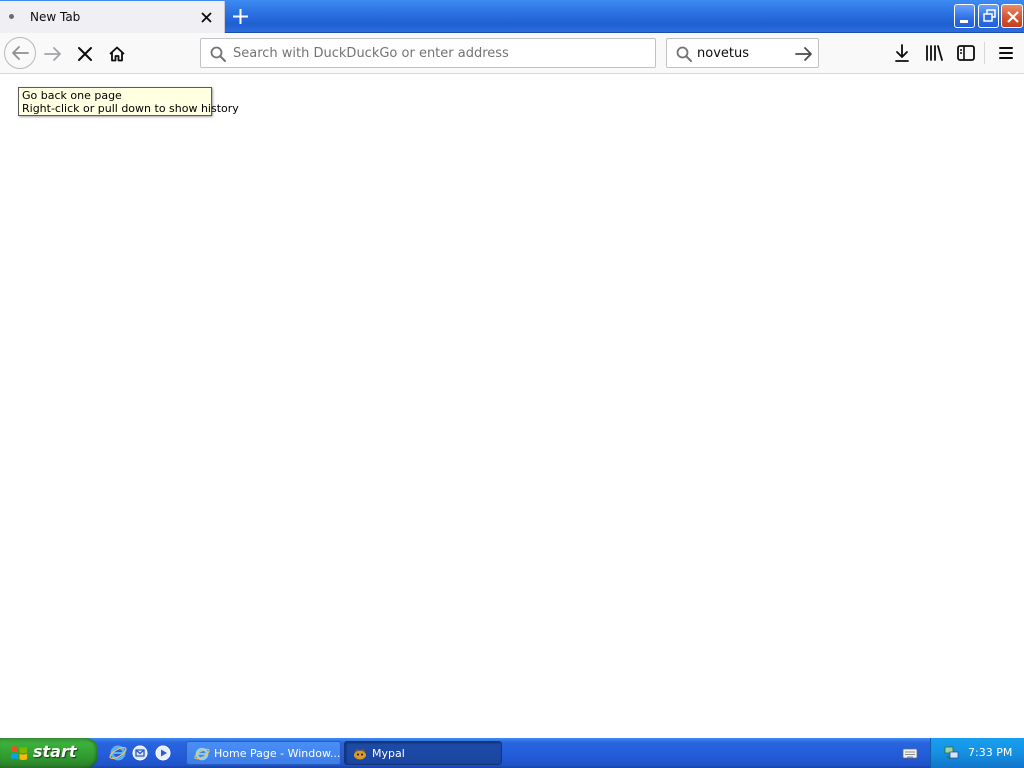  I want to click on tooltip-line-1: Go back one page, so click(72, 95).